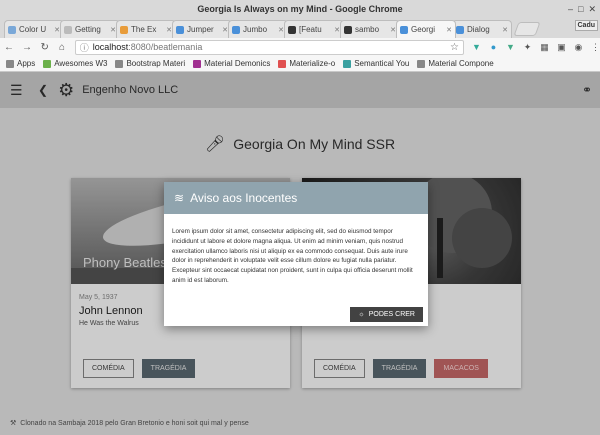 The height and width of the screenshot is (435, 600). I want to click on podes-crer-button: ☼ PODES CRER, so click(386, 314).